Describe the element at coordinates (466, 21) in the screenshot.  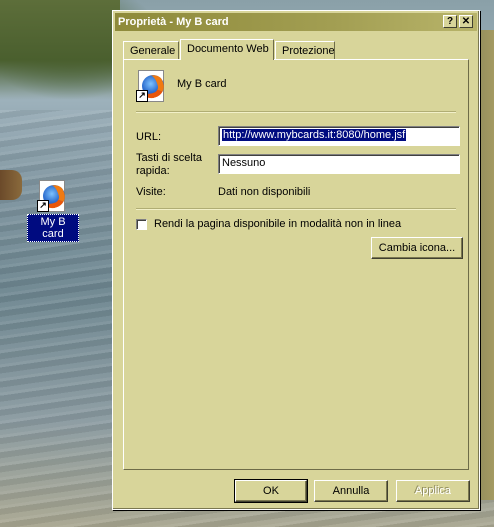
I see `close-button: ✕` at that location.